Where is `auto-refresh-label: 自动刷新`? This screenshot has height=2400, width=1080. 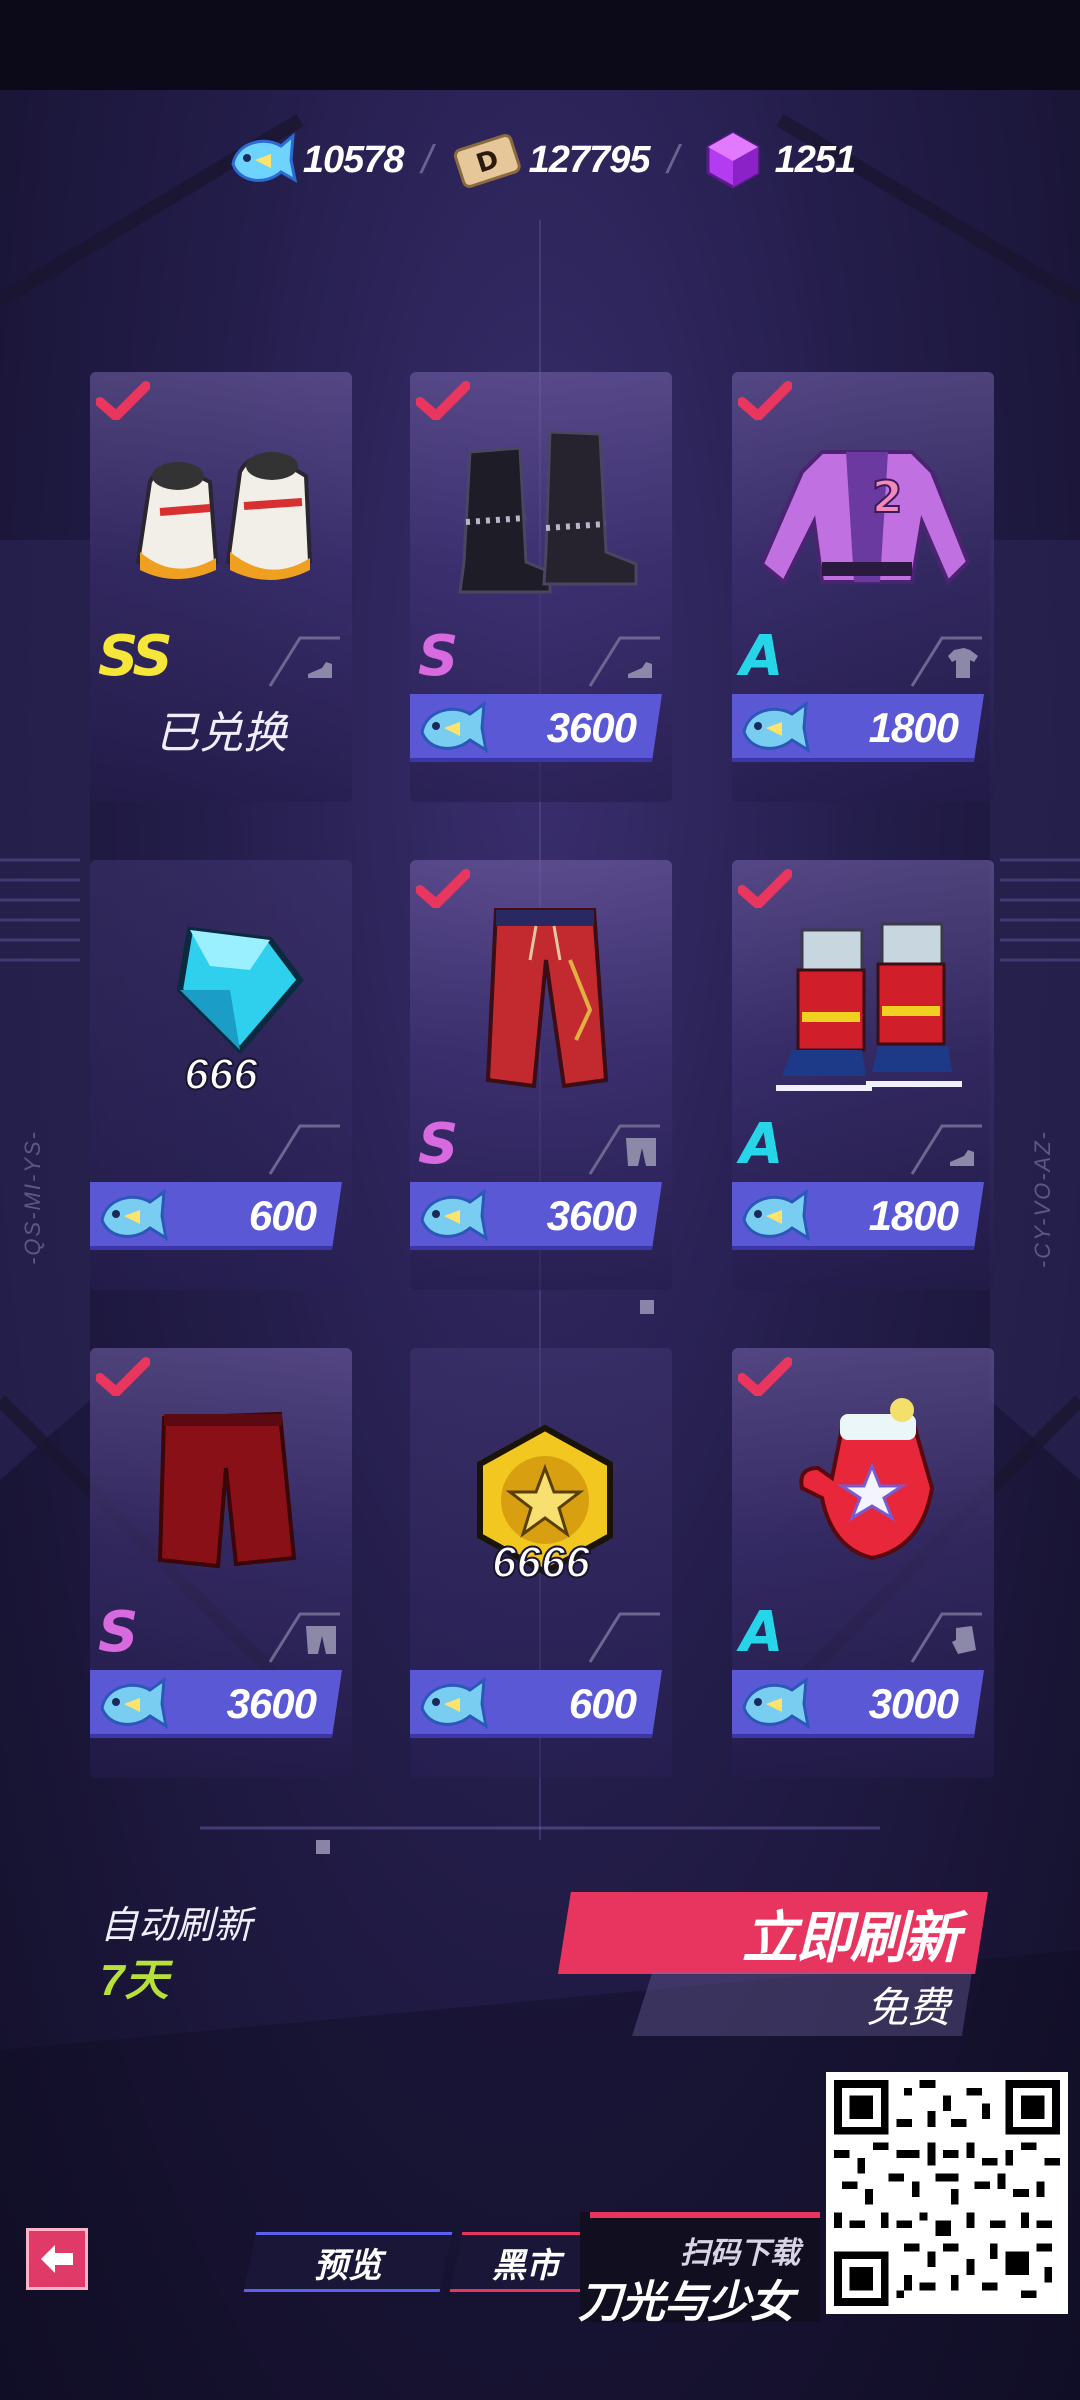 auto-refresh-label: 自动刷新 is located at coordinates (176, 1926).